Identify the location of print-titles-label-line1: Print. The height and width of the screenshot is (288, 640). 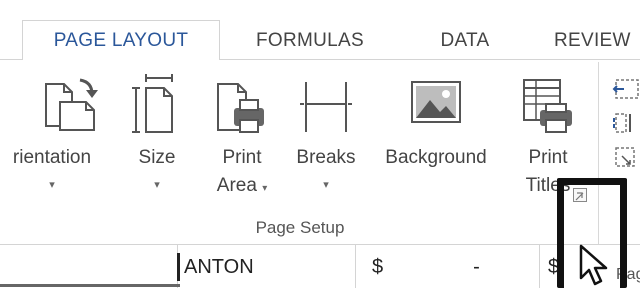
(548, 157).